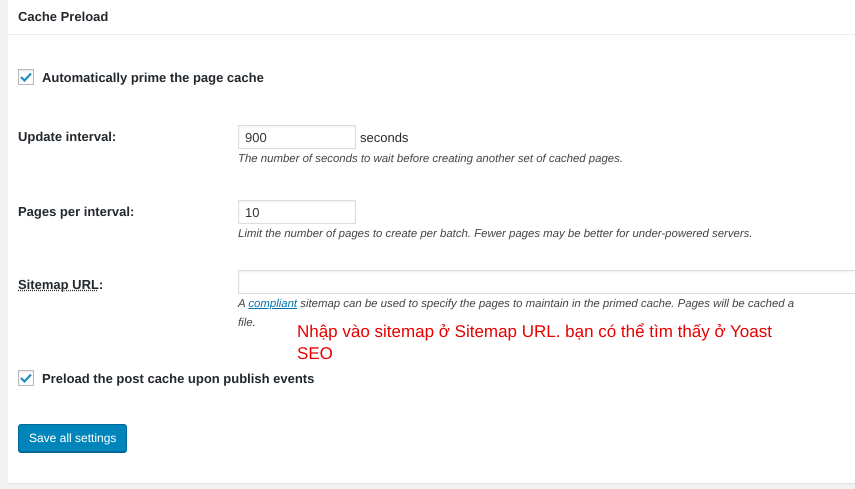 Image resolution: width=855 pixels, height=489 pixels. What do you see at coordinates (273, 304) in the screenshot?
I see `compliant-link: compliant` at bounding box center [273, 304].